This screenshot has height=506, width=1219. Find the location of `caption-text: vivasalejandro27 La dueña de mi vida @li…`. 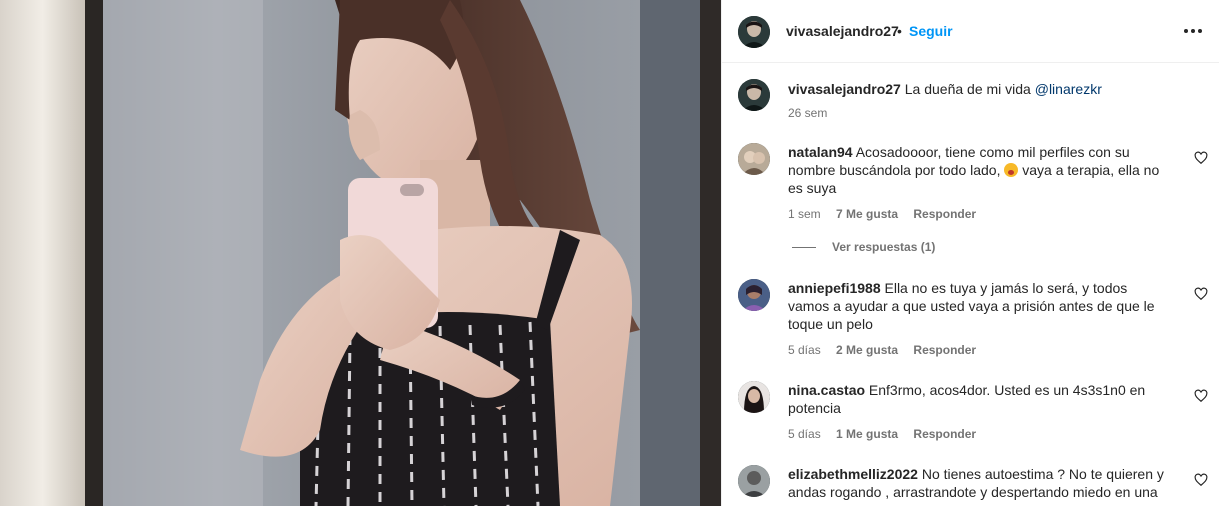

caption-text: vivasalejandro27 La dueña de mi vida @li… is located at coordinates (988, 89).